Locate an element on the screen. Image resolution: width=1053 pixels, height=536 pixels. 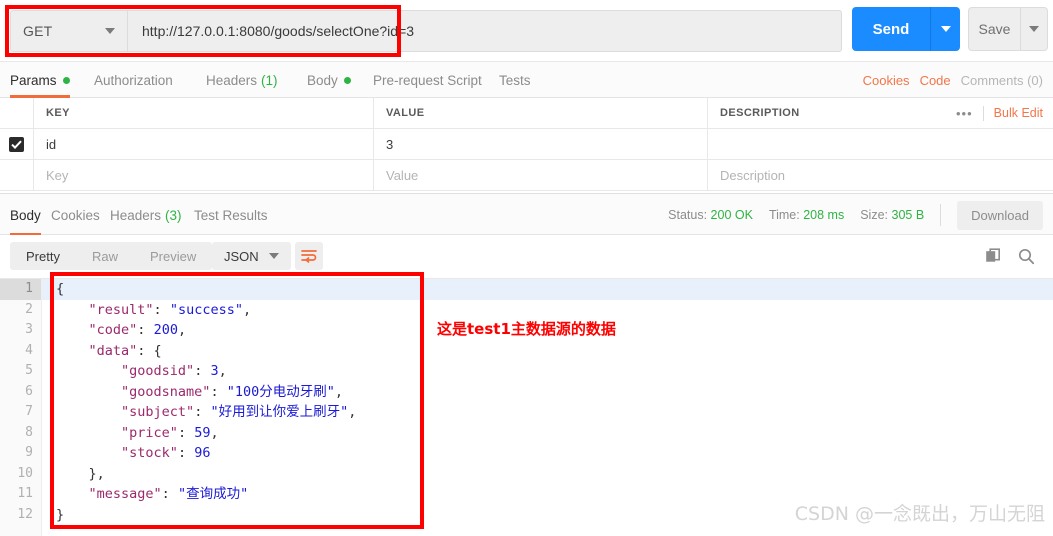
response-tab-headers-count: (3) is located at coordinates (173, 215).